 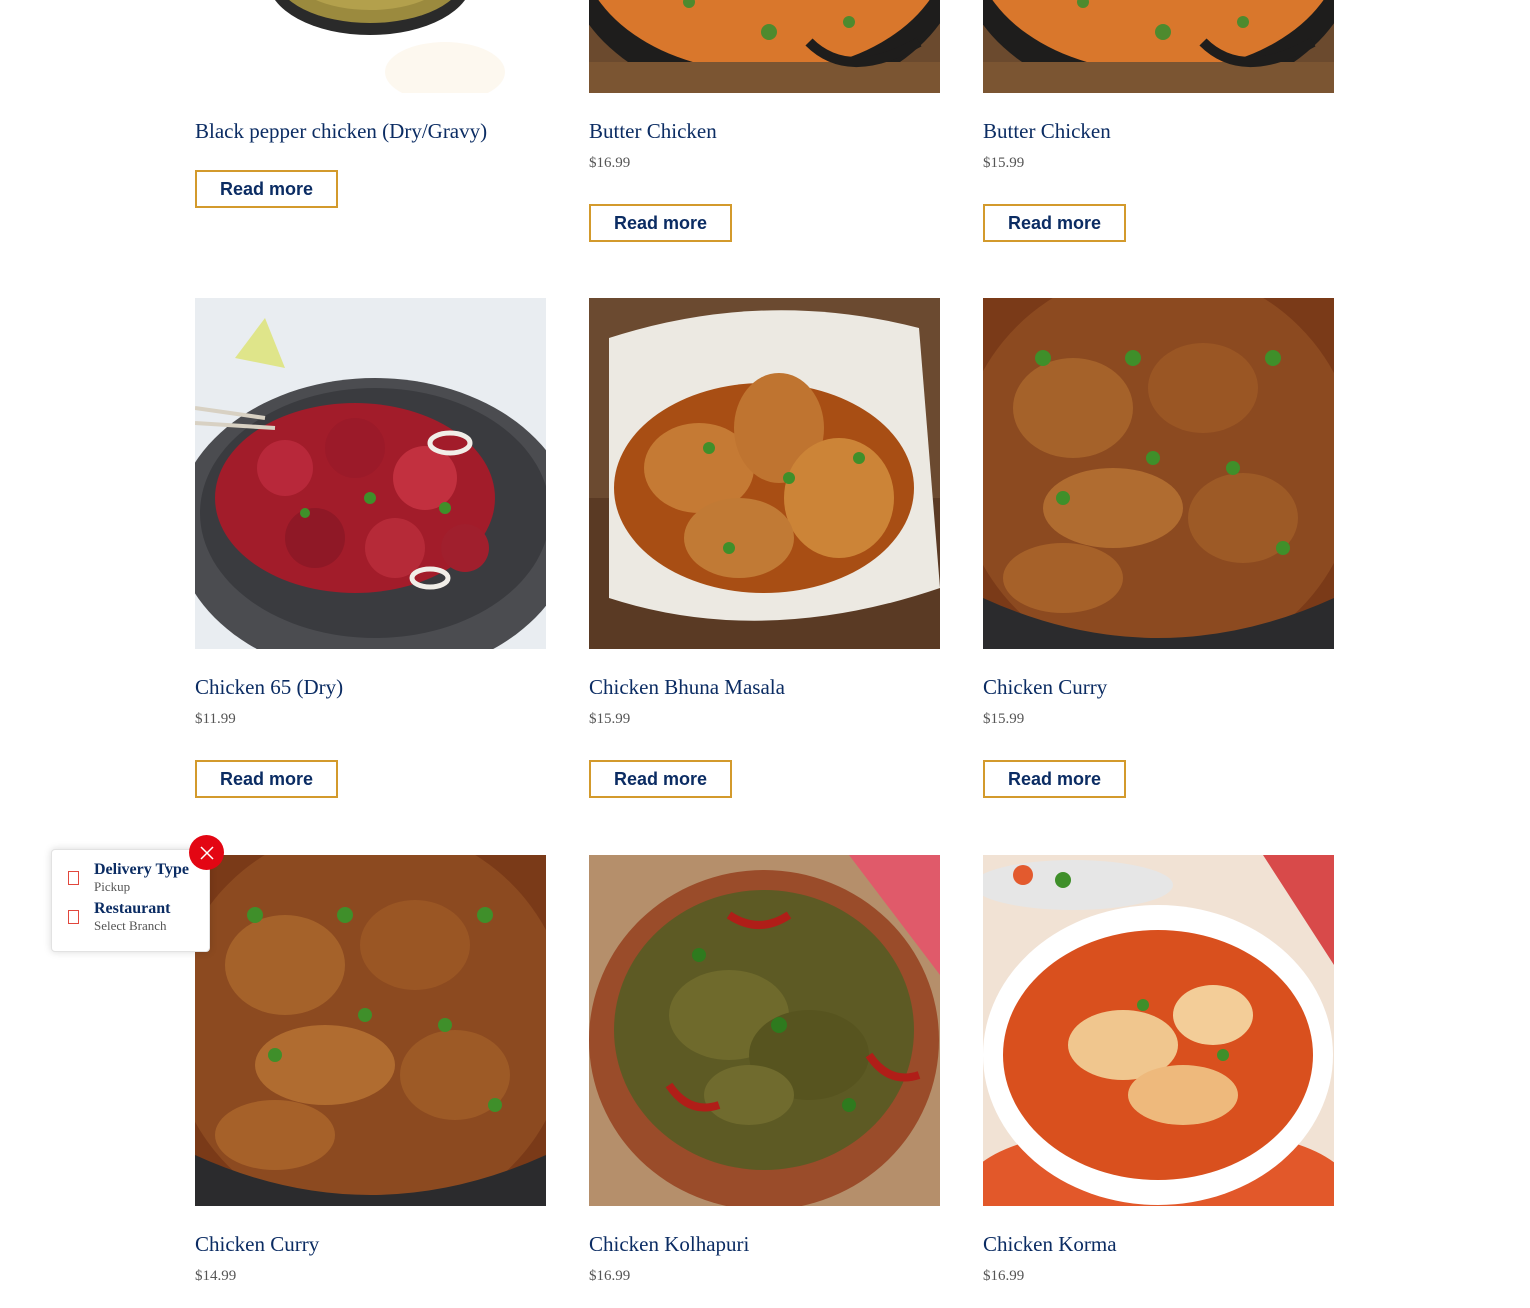 What do you see at coordinates (141, 869) in the screenshot?
I see `delivery-type-label: Delivery Type` at bounding box center [141, 869].